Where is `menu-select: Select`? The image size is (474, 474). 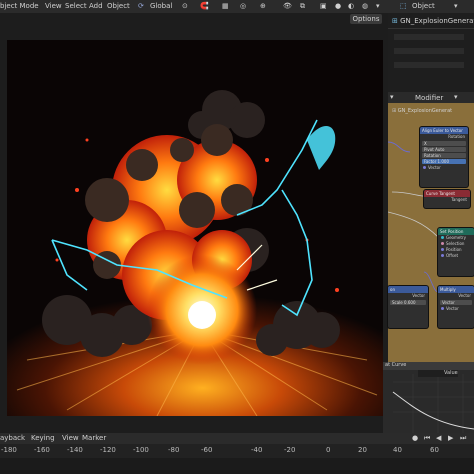
menu-select: Select is located at coordinates (76, 6).